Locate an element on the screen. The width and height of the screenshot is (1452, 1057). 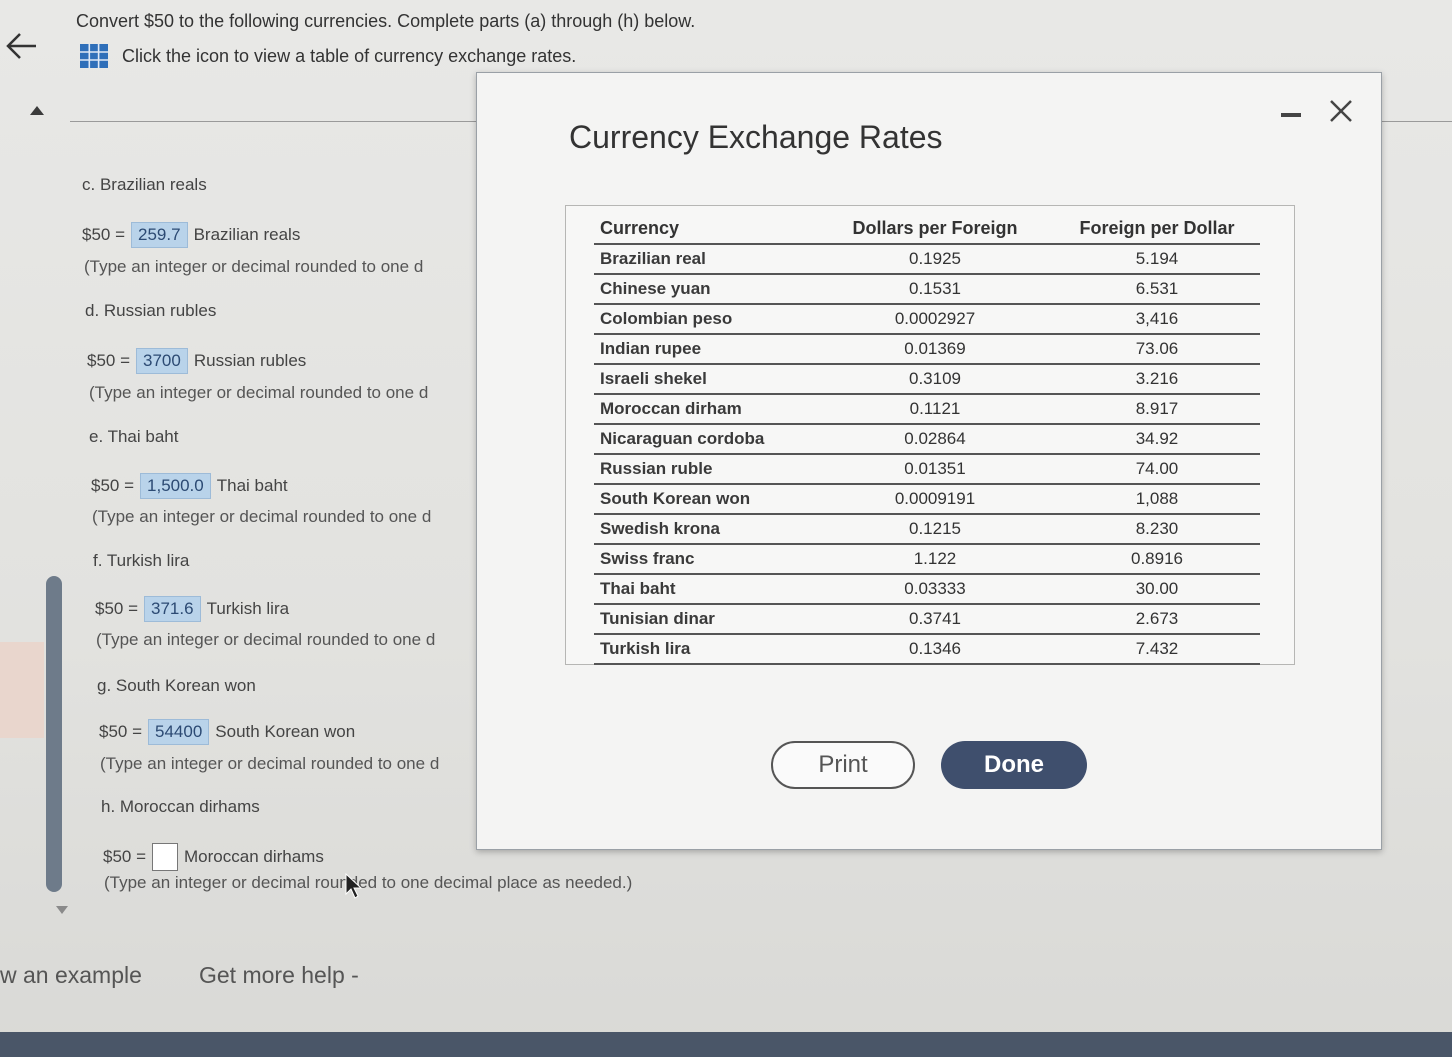
part-d-answer-line: $50 = 3700 Russian rubles is located at coordinates (196, 361).